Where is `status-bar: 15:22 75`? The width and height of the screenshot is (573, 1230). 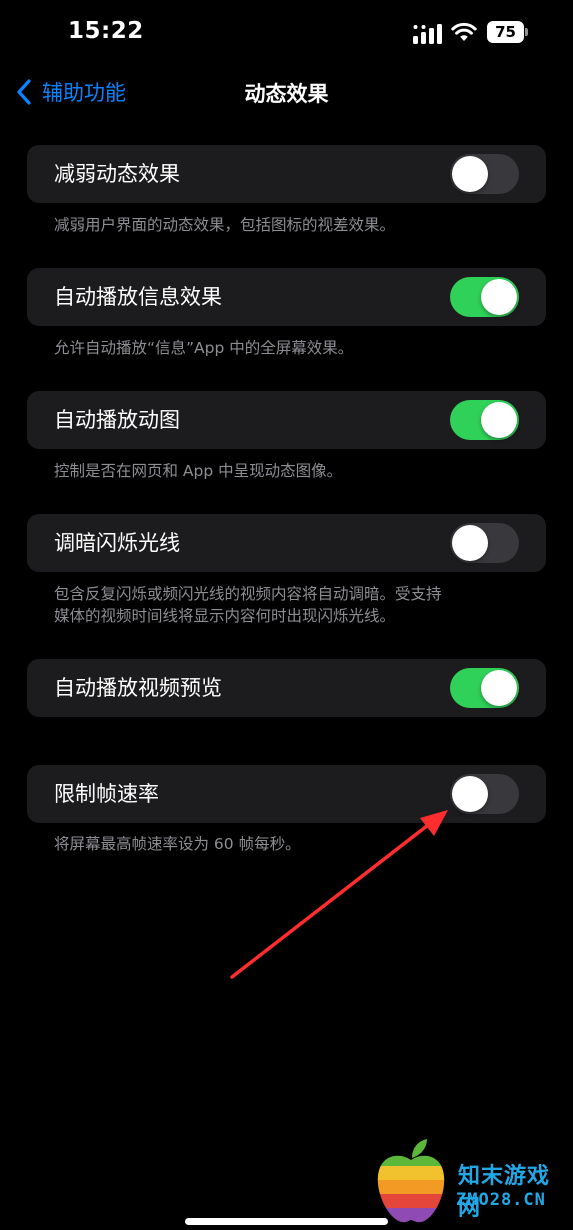
status-bar: 15:22 75 is located at coordinates (286, 33).